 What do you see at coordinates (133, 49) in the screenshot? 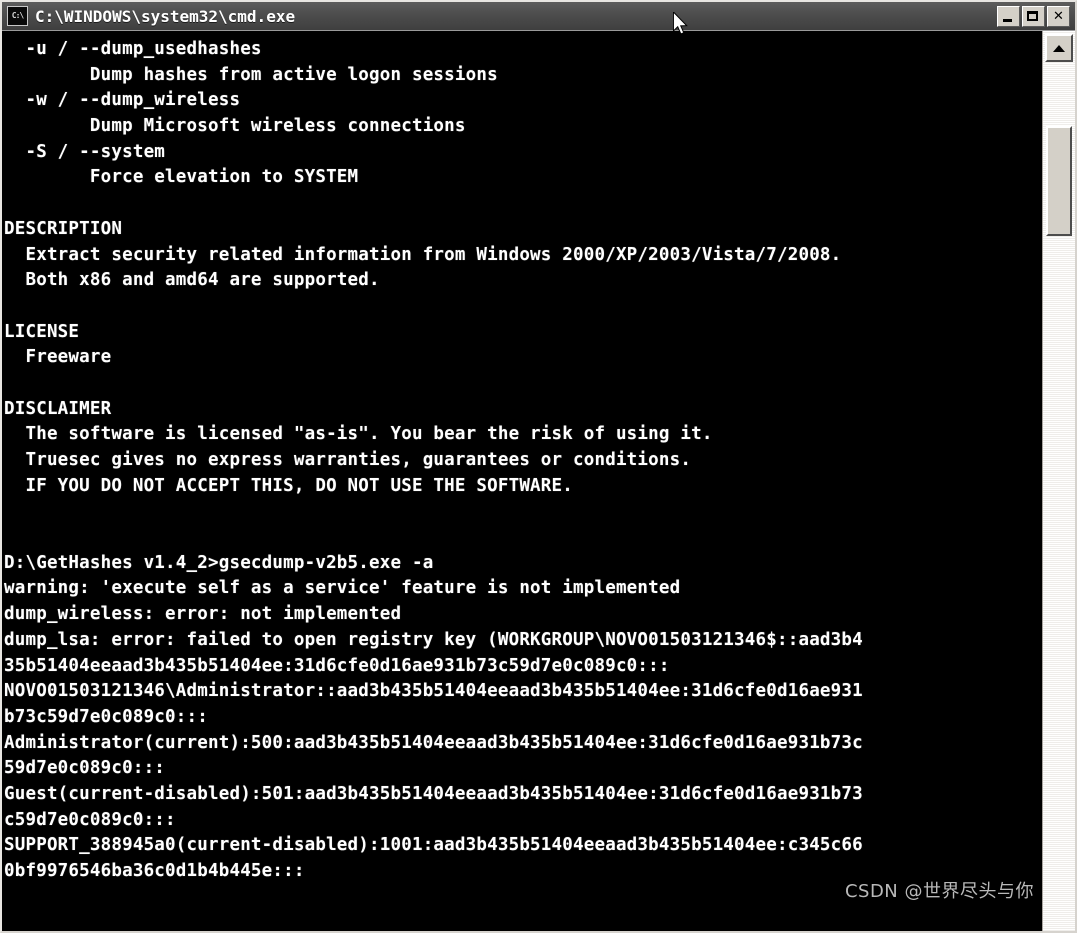
I see `console-line: -u / --dump_usedhashes` at bounding box center [133, 49].